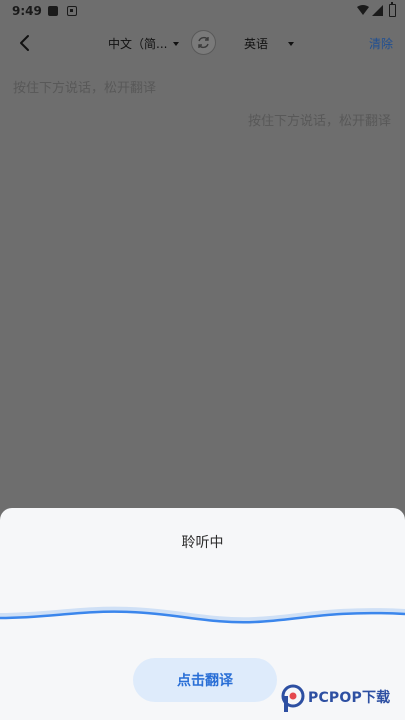 The width and height of the screenshot is (405, 720). What do you see at coordinates (381, 43) in the screenshot?
I see `clear-button: 清除` at bounding box center [381, 43].